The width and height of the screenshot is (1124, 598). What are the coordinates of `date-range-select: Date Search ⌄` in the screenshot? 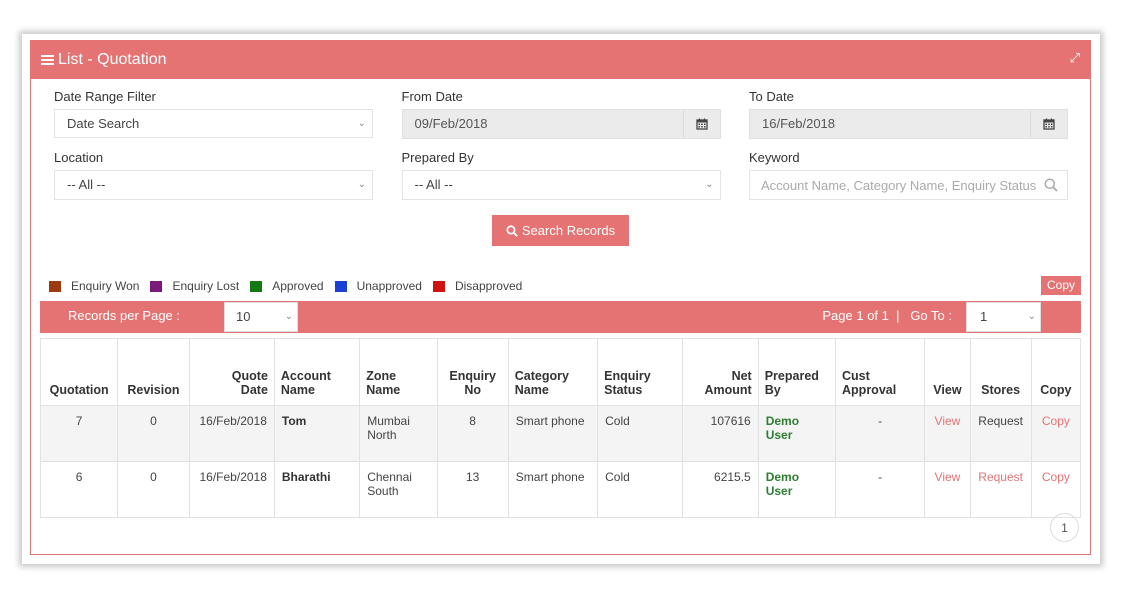 It's located at (213, 123).